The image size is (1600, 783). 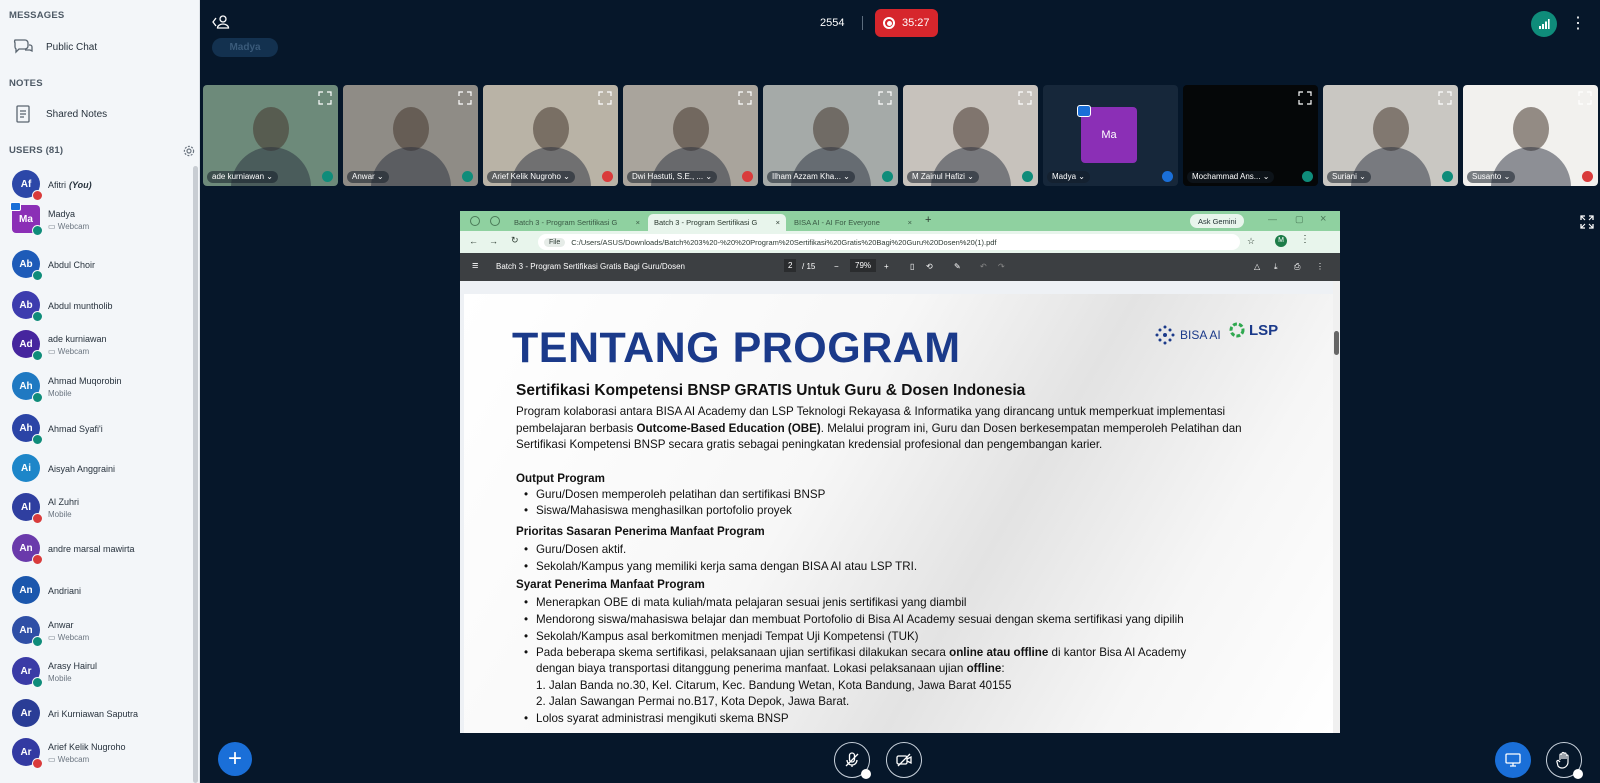 I want to click on user-list-item: An Anwar ▭ Webcam, so click(x=98, y=632).